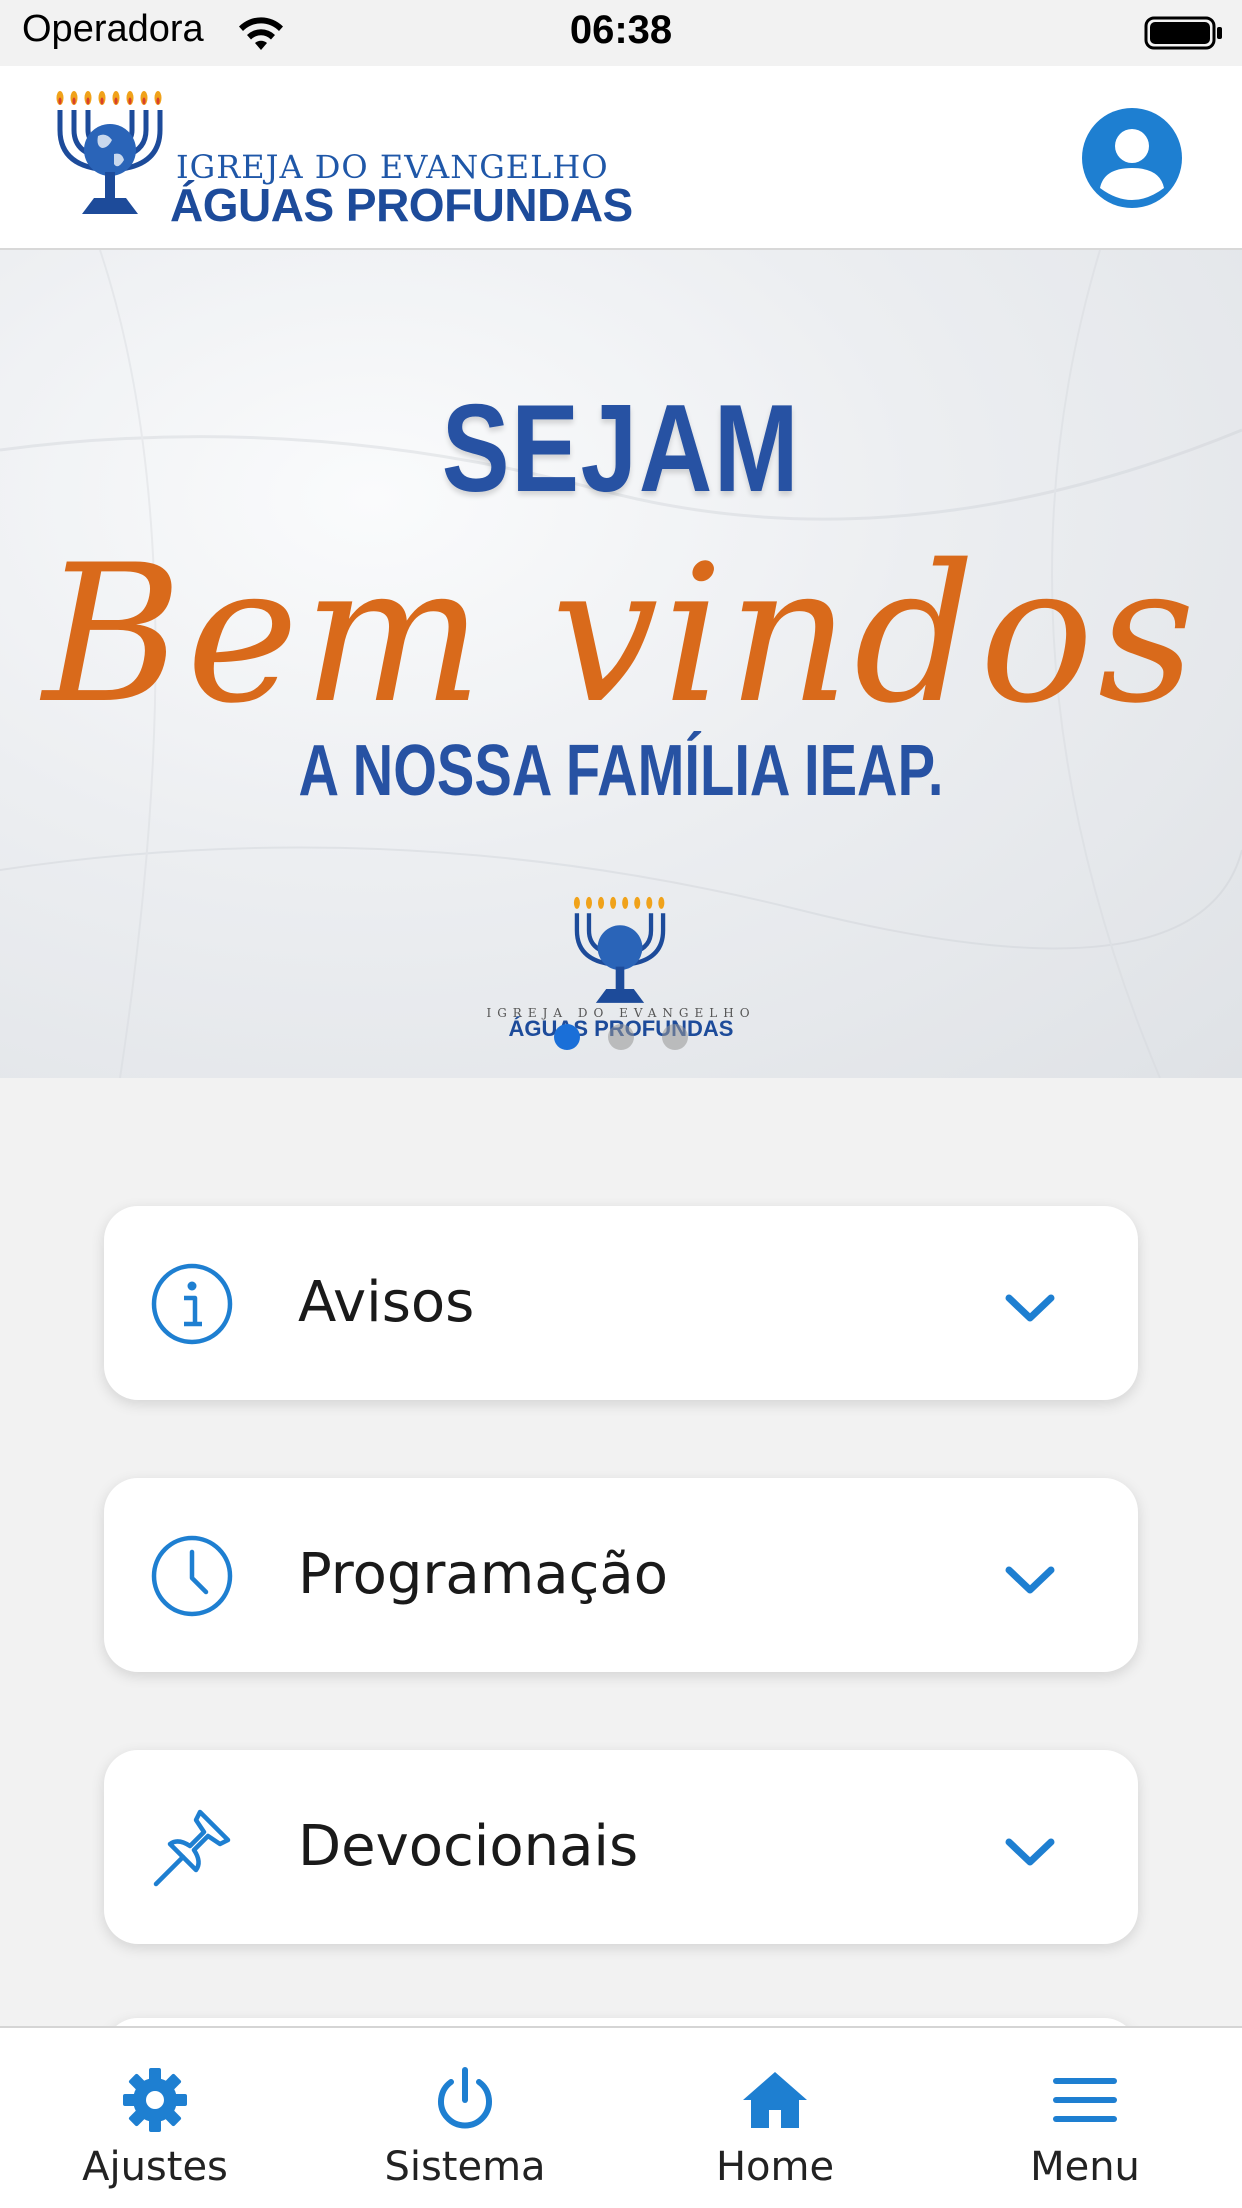 This screenshot has height=2208, width=1242. I want to click on tab-label: Home, so click(775, 2167).